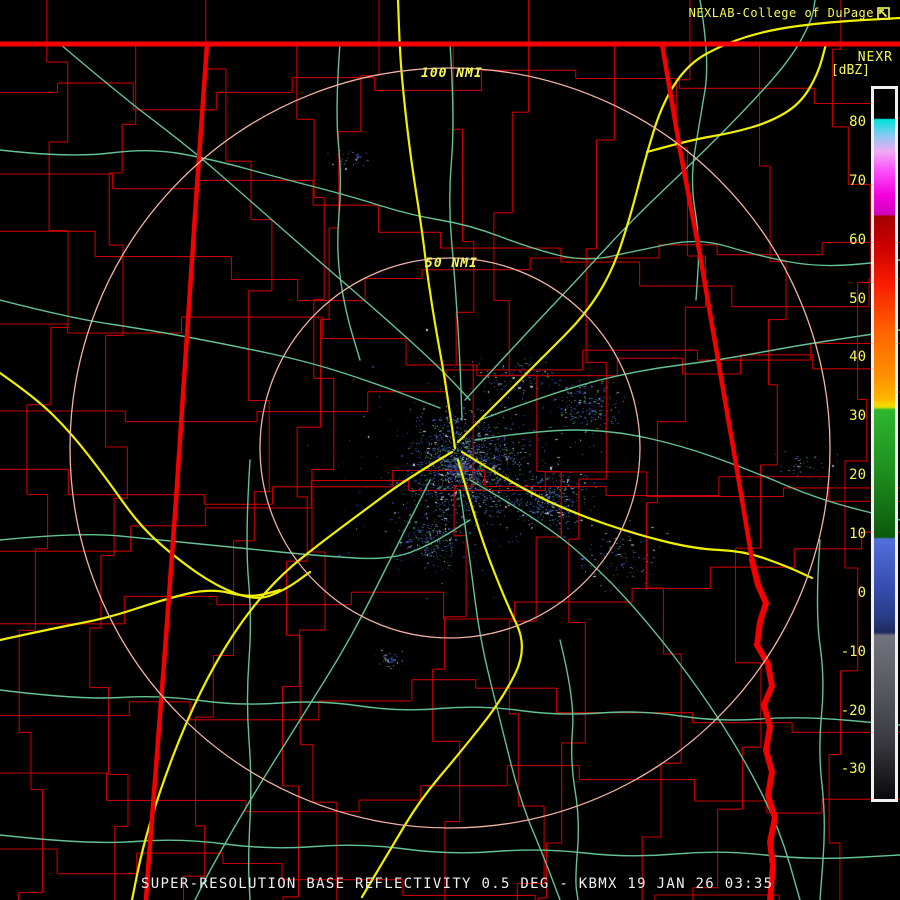 This screenshot has width=900, height=900. I want to click on colorbar-tick-label: 70, so click(857, 180).